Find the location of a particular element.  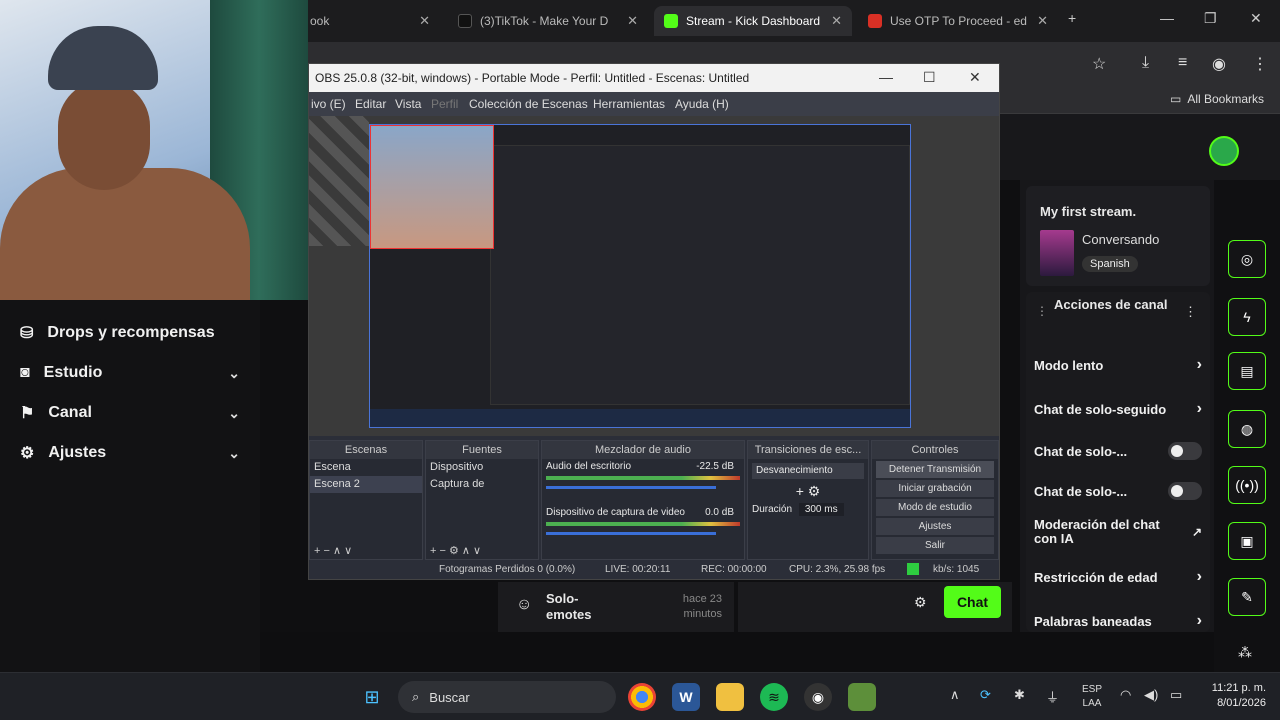

notes-icon: ▤ is located at coordinates (1247, 371).